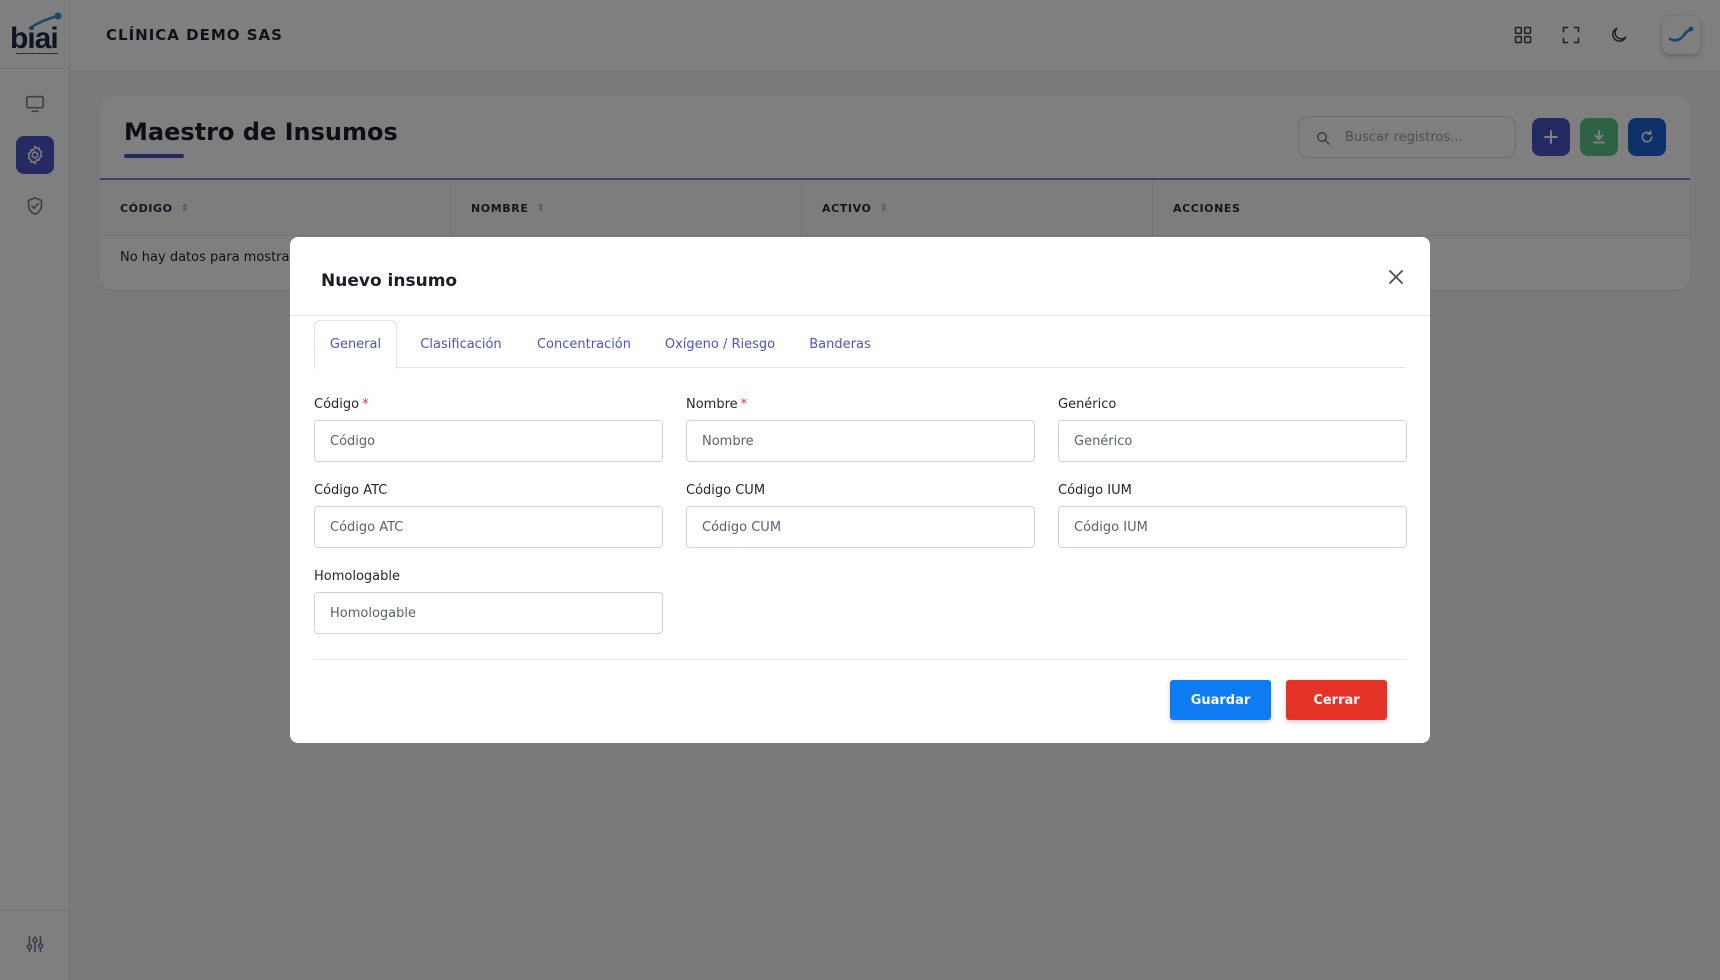 The height and width of the screenshot is (980, 1720). What do you see at coordinates (488, 527) in the screenshot?
I see `codigo-atc-input` at bounding box center [488, 527].